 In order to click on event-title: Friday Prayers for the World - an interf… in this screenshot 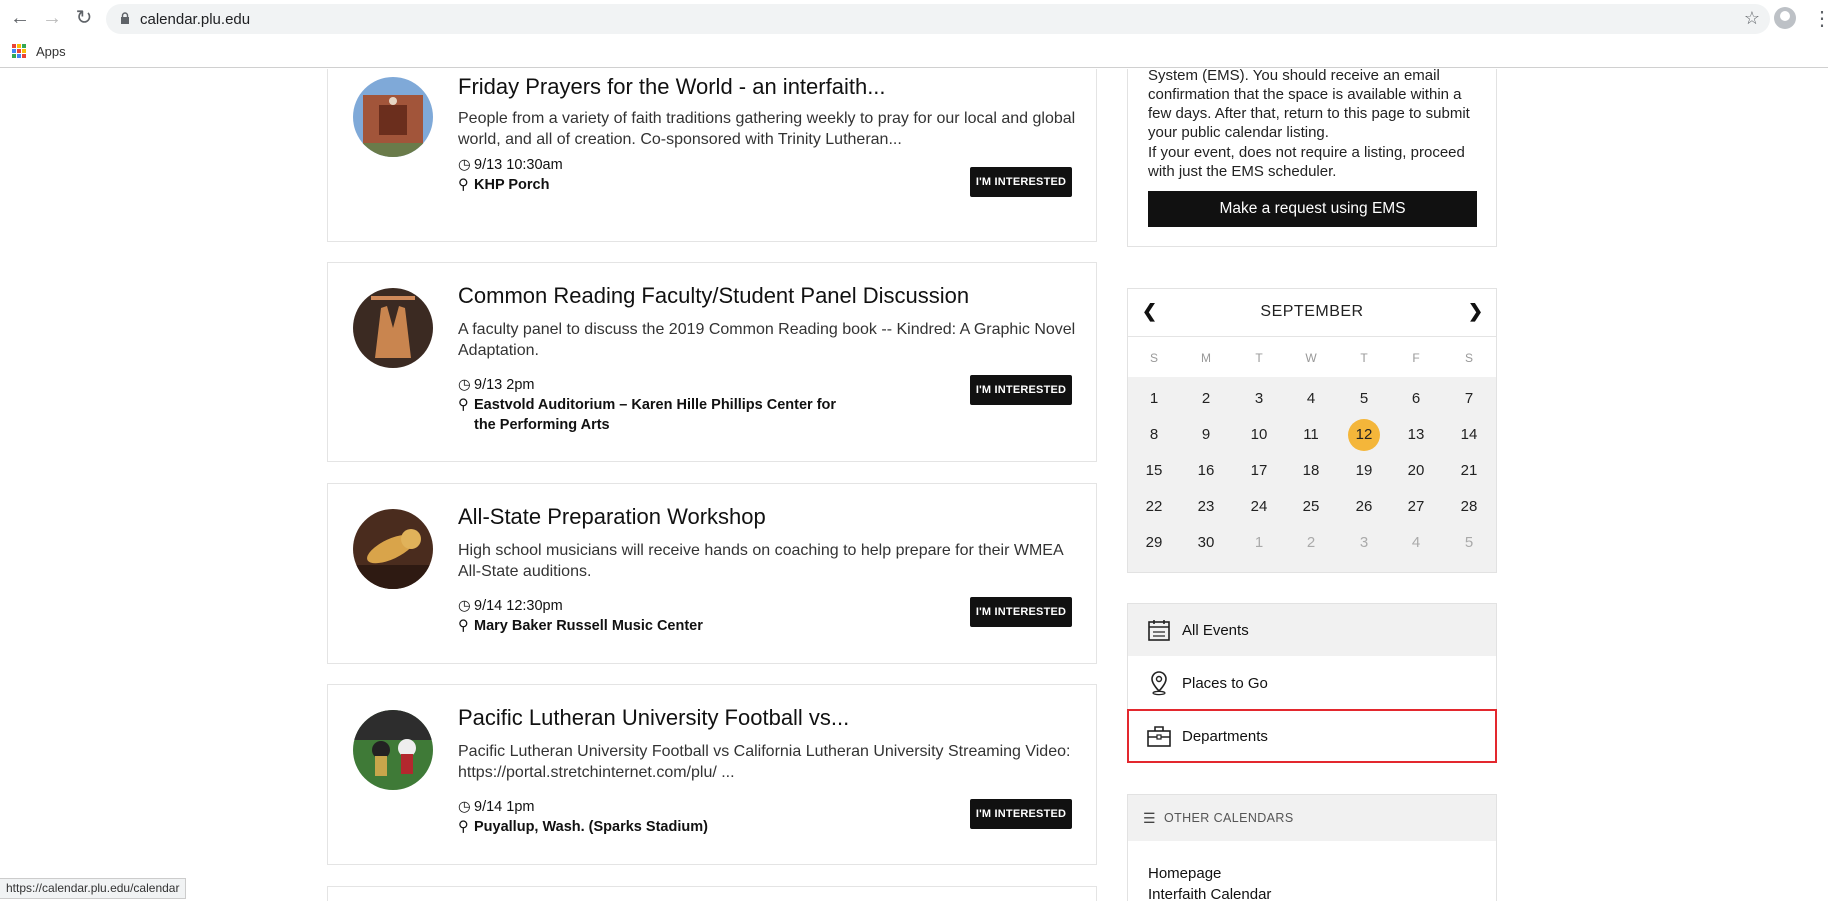, I will do `click(672, 87)`.